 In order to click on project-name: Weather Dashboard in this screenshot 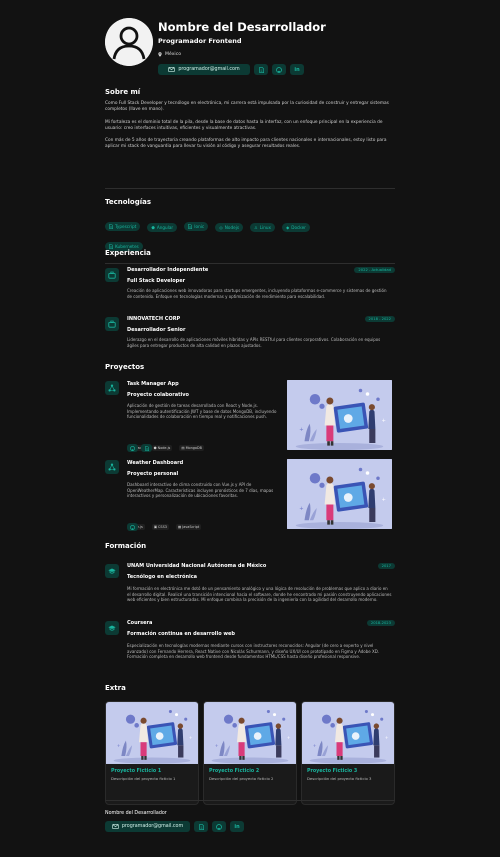, I will do `click(155, 463)`.